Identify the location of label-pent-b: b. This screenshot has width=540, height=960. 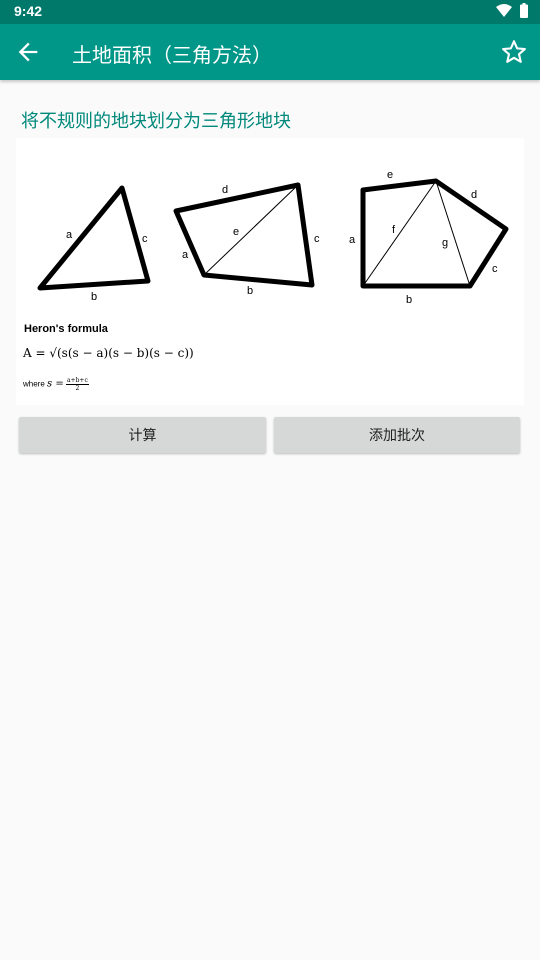
(409, 300).